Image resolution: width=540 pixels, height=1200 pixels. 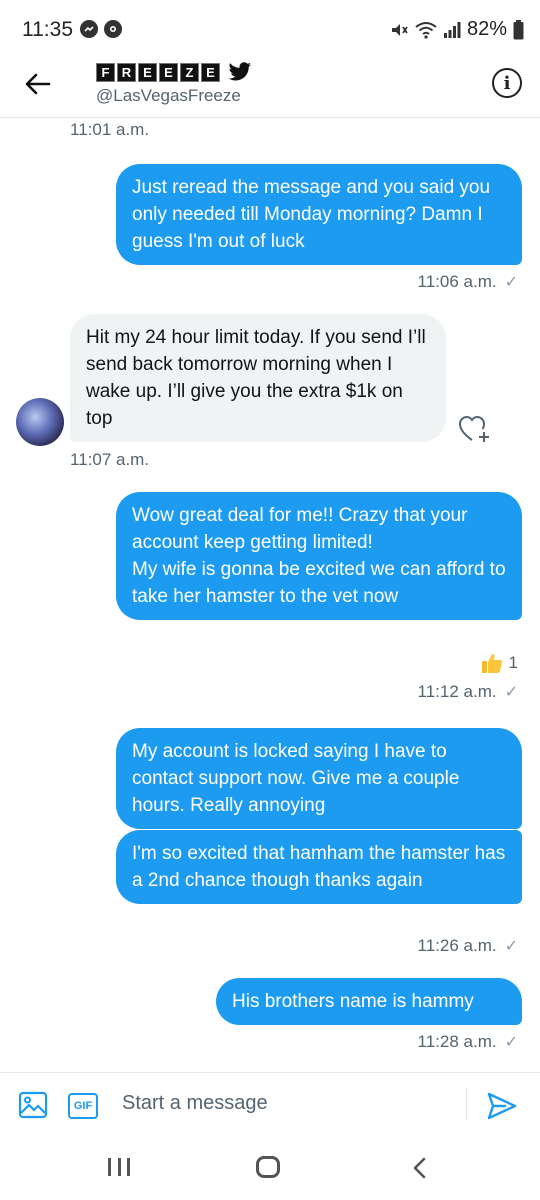 I want to click on brand-letter: R, so click(x=126, y=72).